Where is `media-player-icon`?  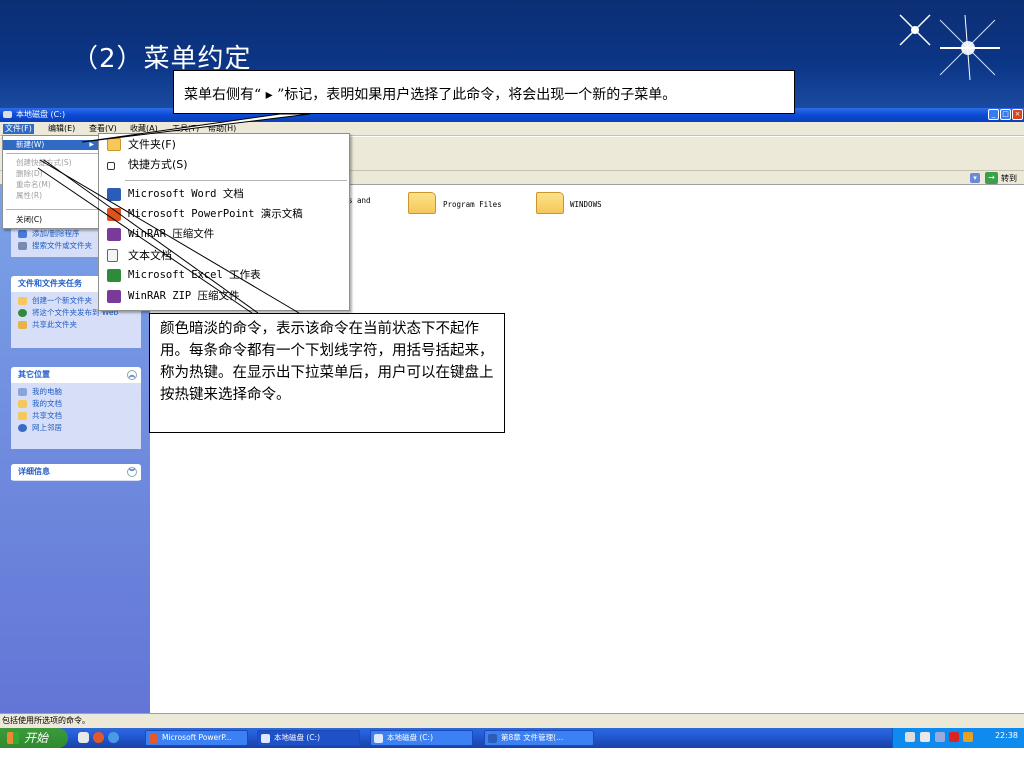
media-player-icon is located at coordinates (98, 737).